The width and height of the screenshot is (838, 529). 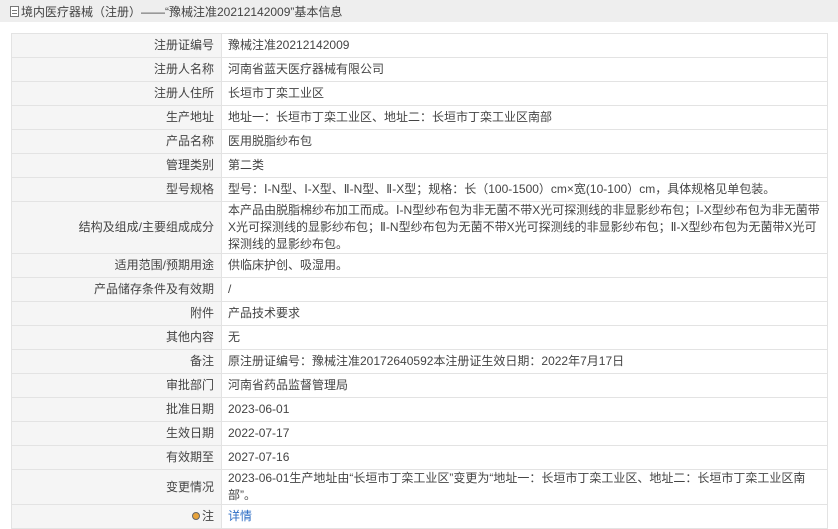 I want to click on table-row: 其他内容 无, so click(x=419, y=337).